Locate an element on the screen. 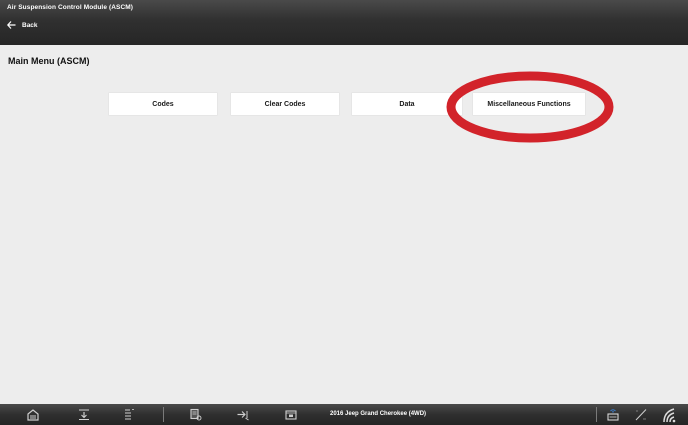 This screenshot has width=688, height=425. vehicle-label: 2016 Jeep Grand Cherokee (4WD) is located at coordinates (378, 414).